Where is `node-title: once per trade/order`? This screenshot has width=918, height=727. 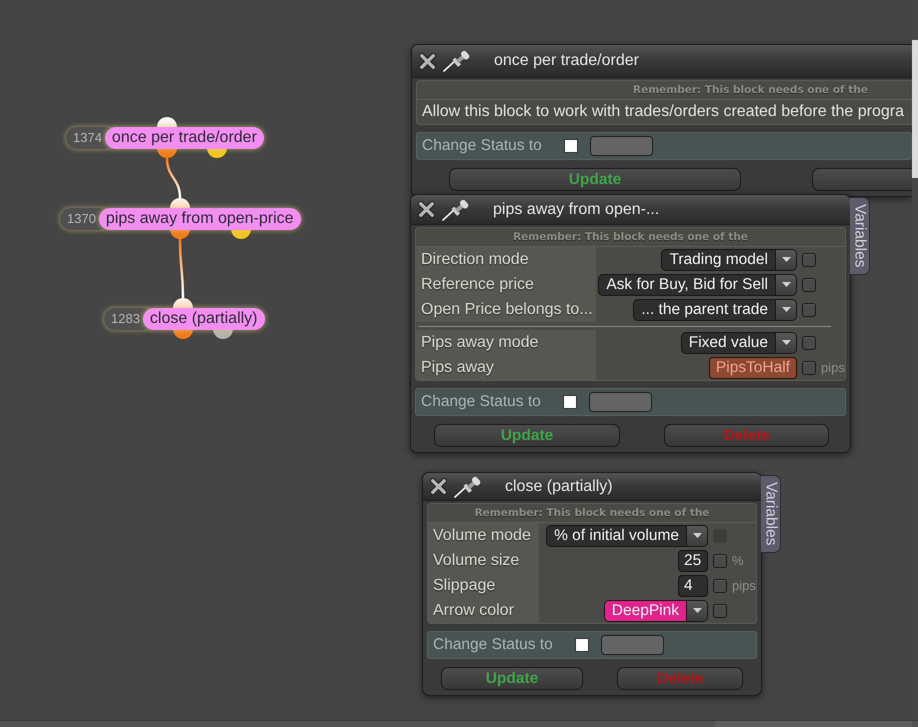 node-title: once per trade/order is located at coordinates (184, 138).